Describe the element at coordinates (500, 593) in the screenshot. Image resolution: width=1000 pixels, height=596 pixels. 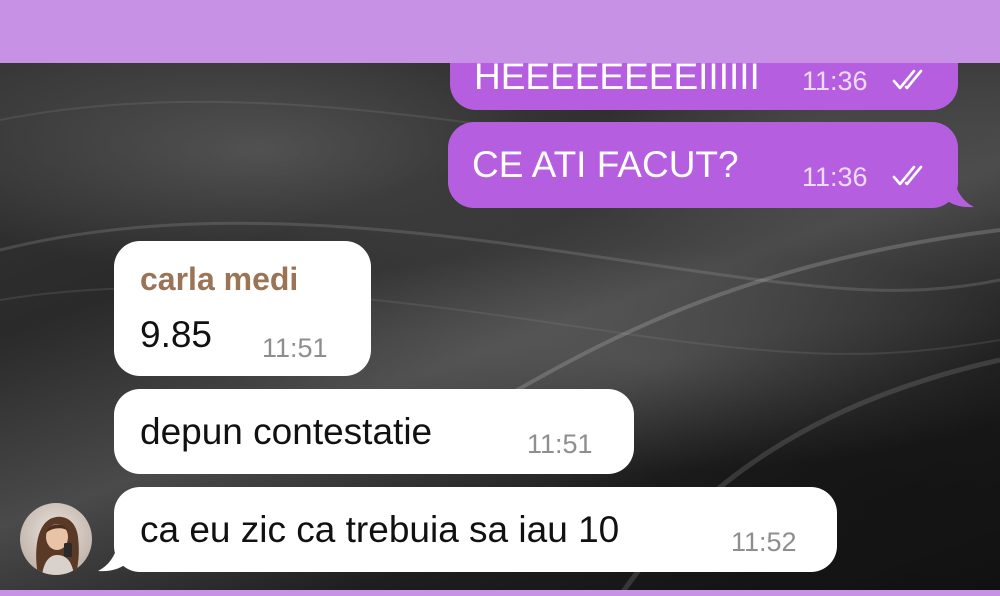
I see `input-bar-edge` at that location.